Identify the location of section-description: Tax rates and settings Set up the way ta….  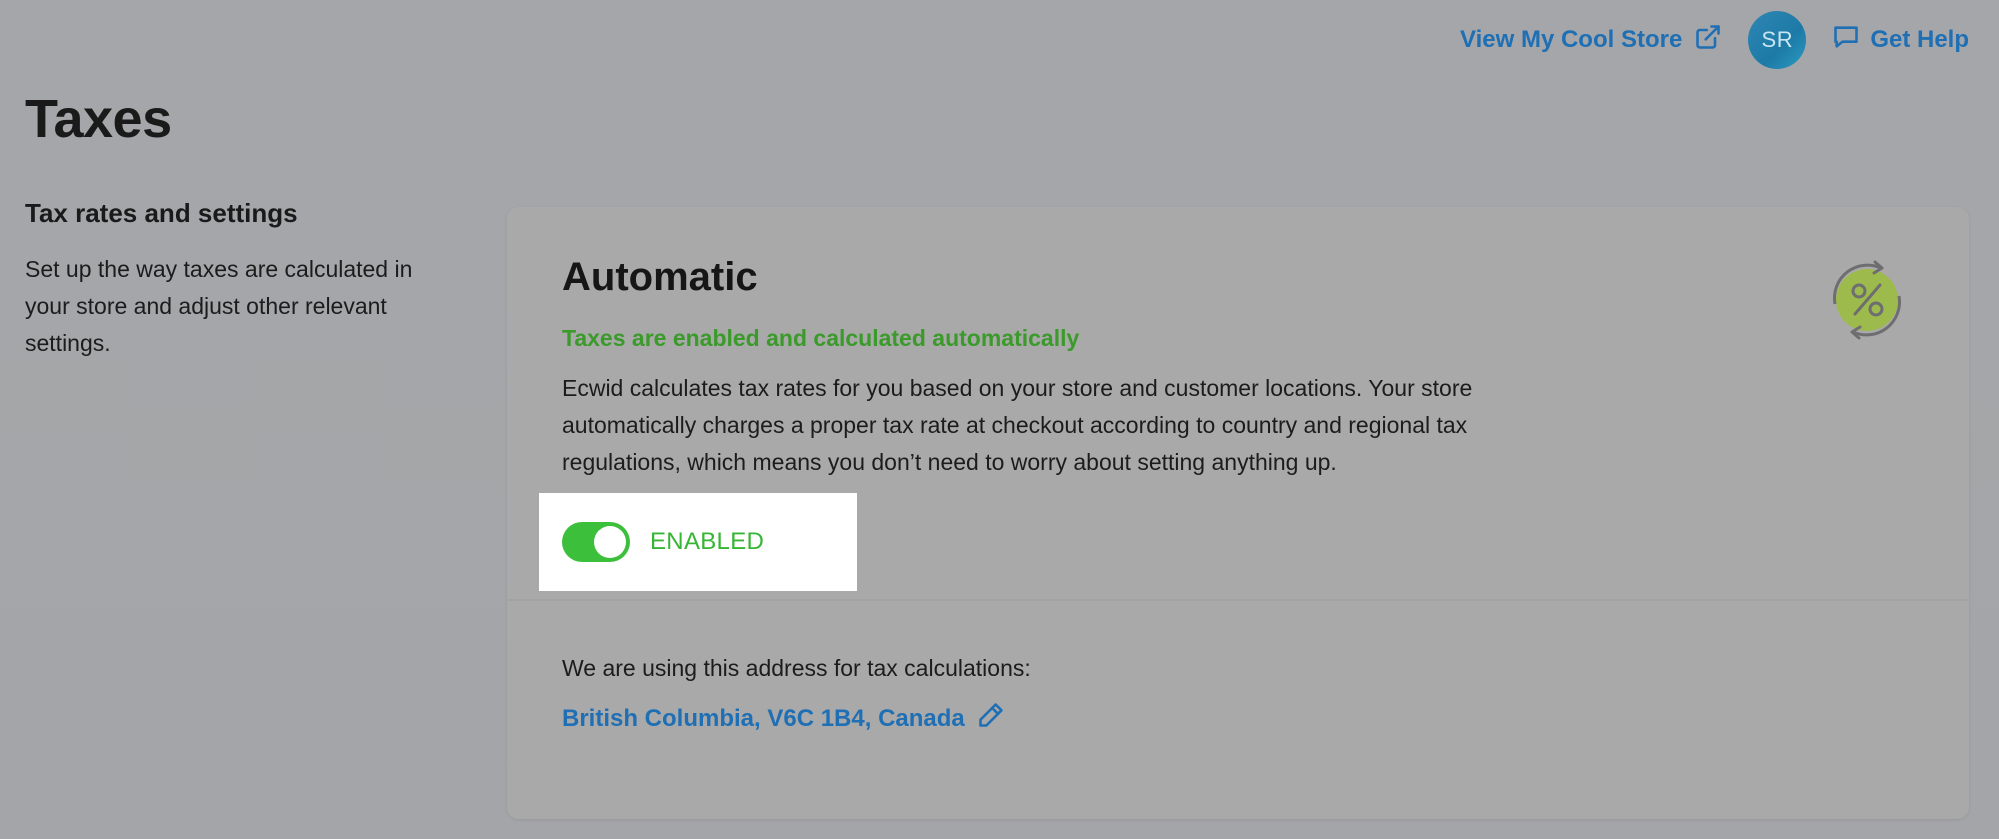
(240, 280).